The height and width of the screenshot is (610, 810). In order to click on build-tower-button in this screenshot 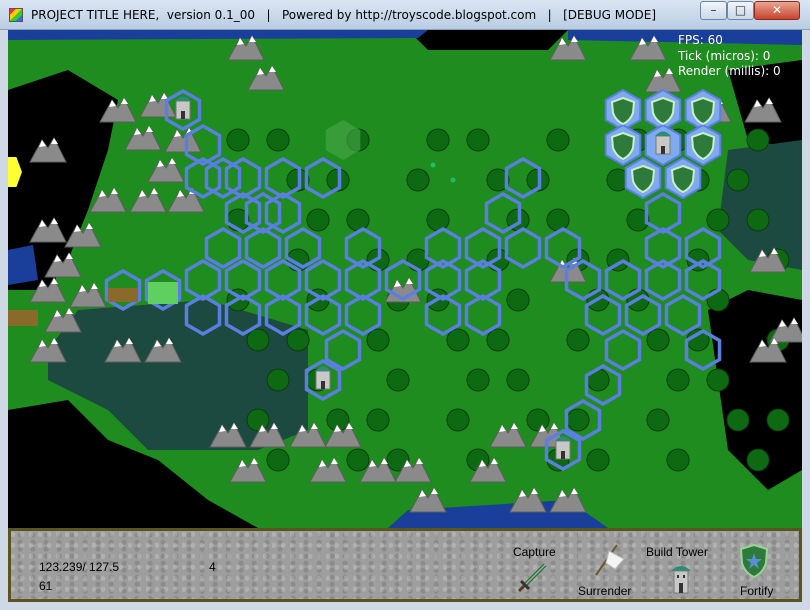, I will do `click(681, 579)`.